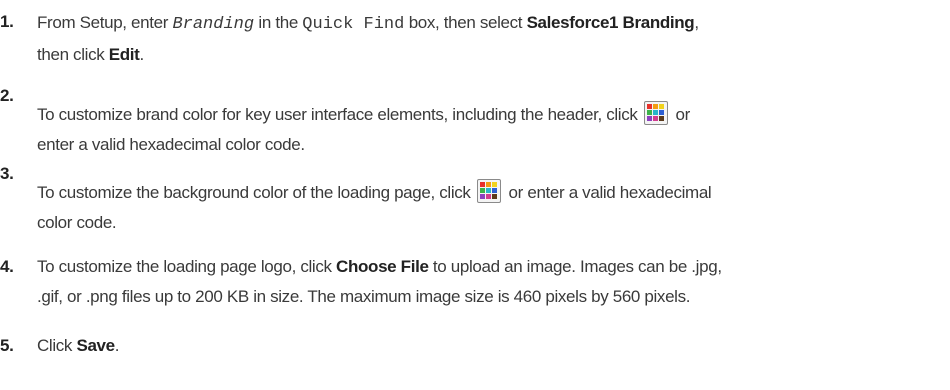 This screenshot has width=950, height=390. What do you see at coordinates (7, 95) in the screenshot?
I see `step-number: 2.` at bounding box center [7, 95].